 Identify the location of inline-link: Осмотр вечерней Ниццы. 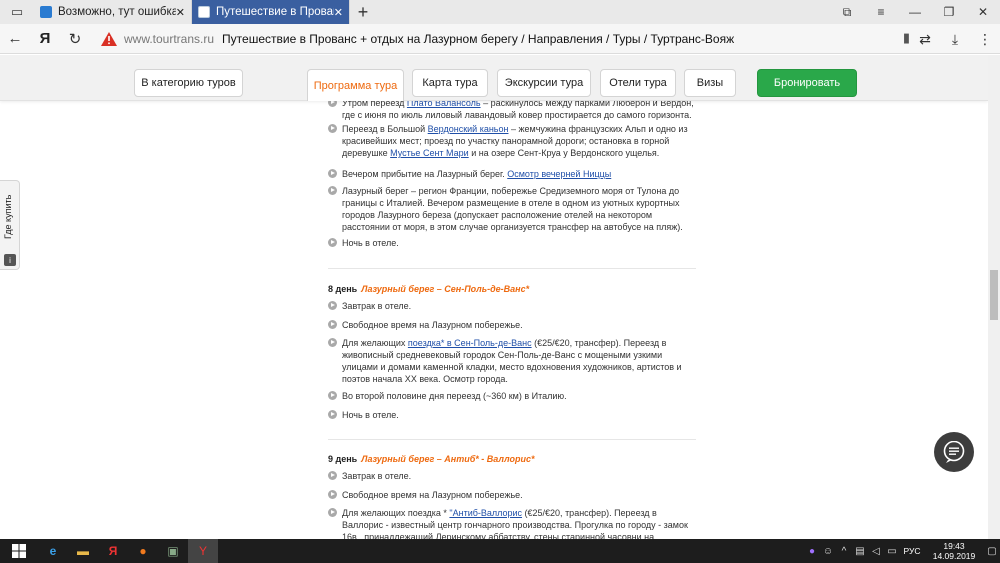
(559, 174).